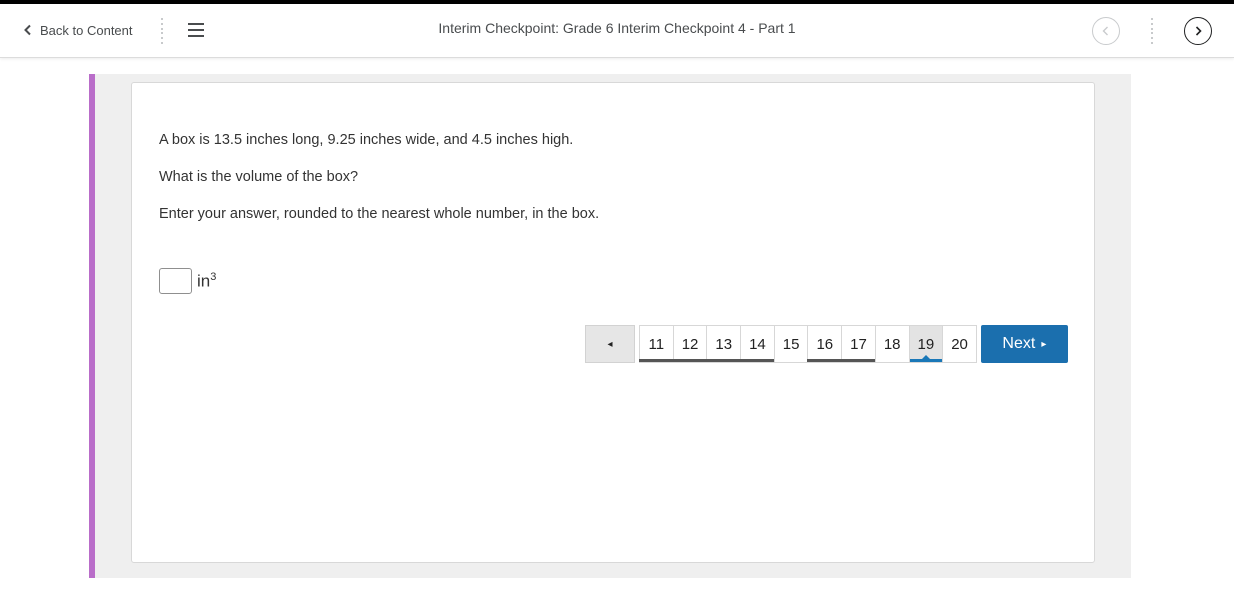 The width and height of the screenshot is (1234, 593). Describe the element at coordinates (724, 344) in the screenshot. I see `page-number-13: 13` at that location.